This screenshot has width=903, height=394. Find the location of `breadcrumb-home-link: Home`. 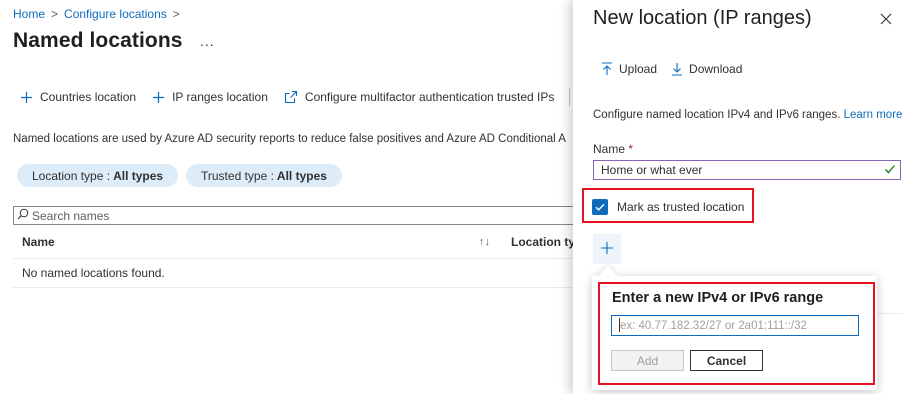

breadcrumb-home-link: Home is located at coordinates (29, 14).